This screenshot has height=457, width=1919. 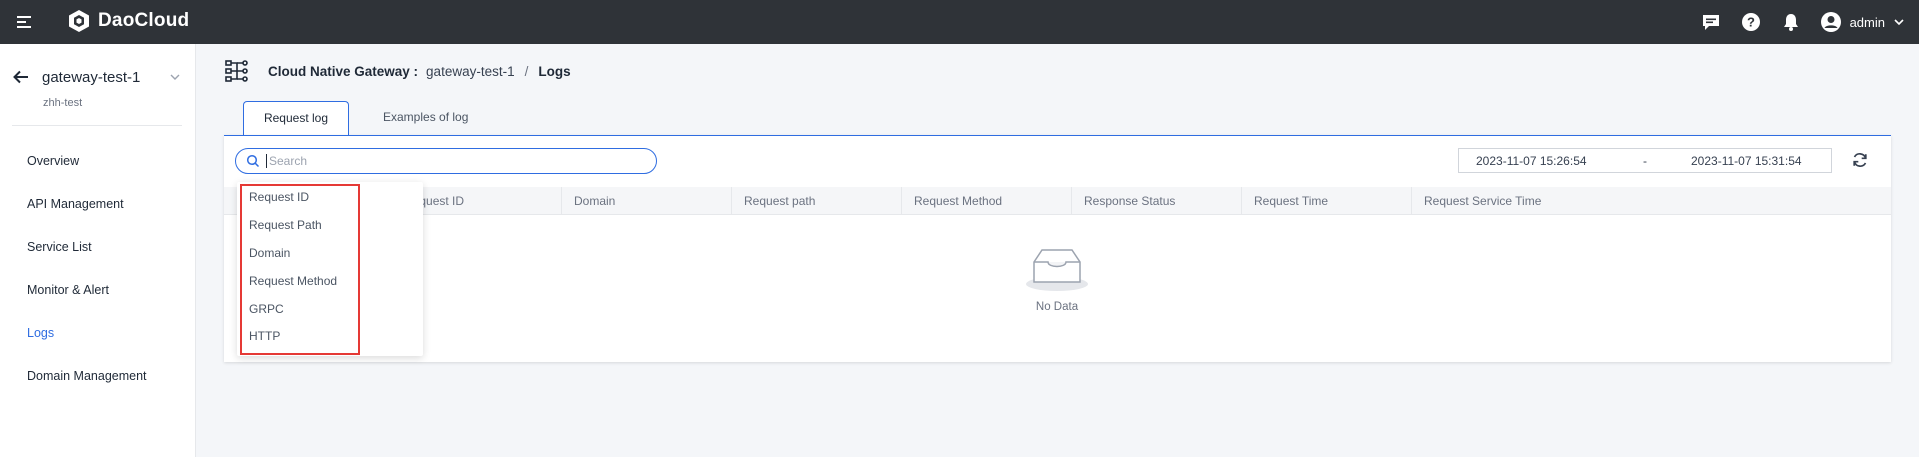 I want to click on column-header-domain: Domain, so click(x=646, y=201).